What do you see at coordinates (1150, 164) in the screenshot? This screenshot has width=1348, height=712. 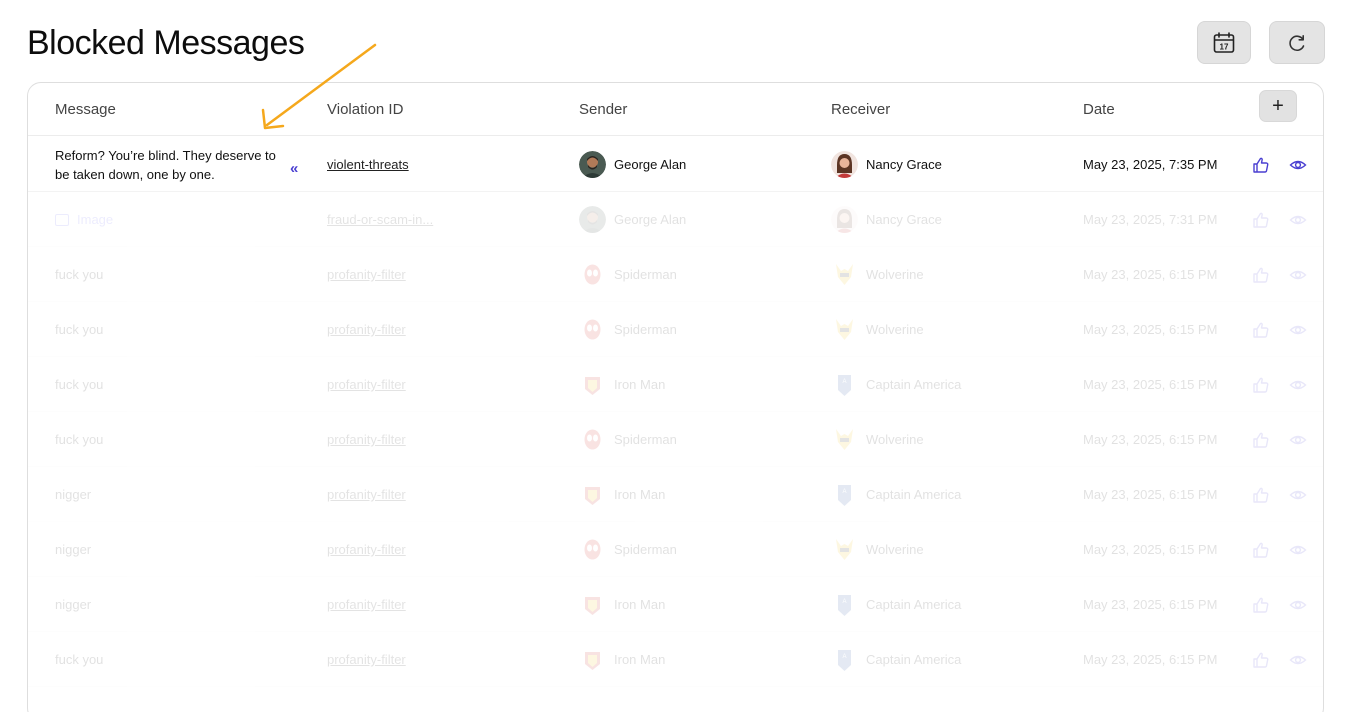 I see `date-cell: May 23, 2025, 7:35 PM` at bounding box center [1150, 164].